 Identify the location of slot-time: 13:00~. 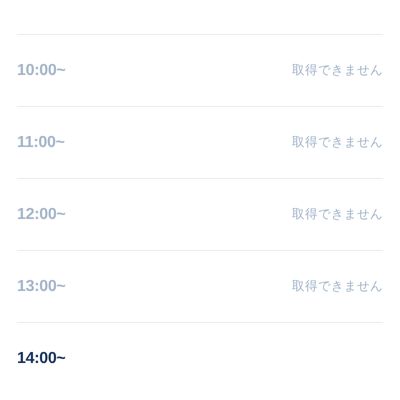
(41, 286).